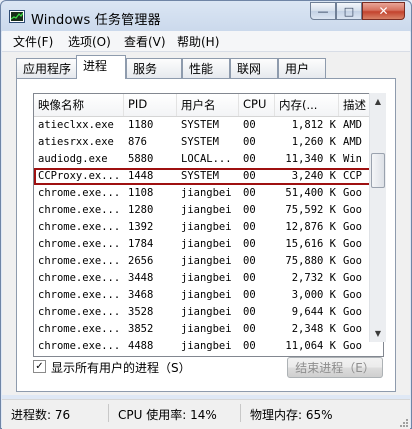 The height and width of the screenshot is (429, 412). I want to click on scroll-up-arrow-icon: ▲, so click(378, 101).